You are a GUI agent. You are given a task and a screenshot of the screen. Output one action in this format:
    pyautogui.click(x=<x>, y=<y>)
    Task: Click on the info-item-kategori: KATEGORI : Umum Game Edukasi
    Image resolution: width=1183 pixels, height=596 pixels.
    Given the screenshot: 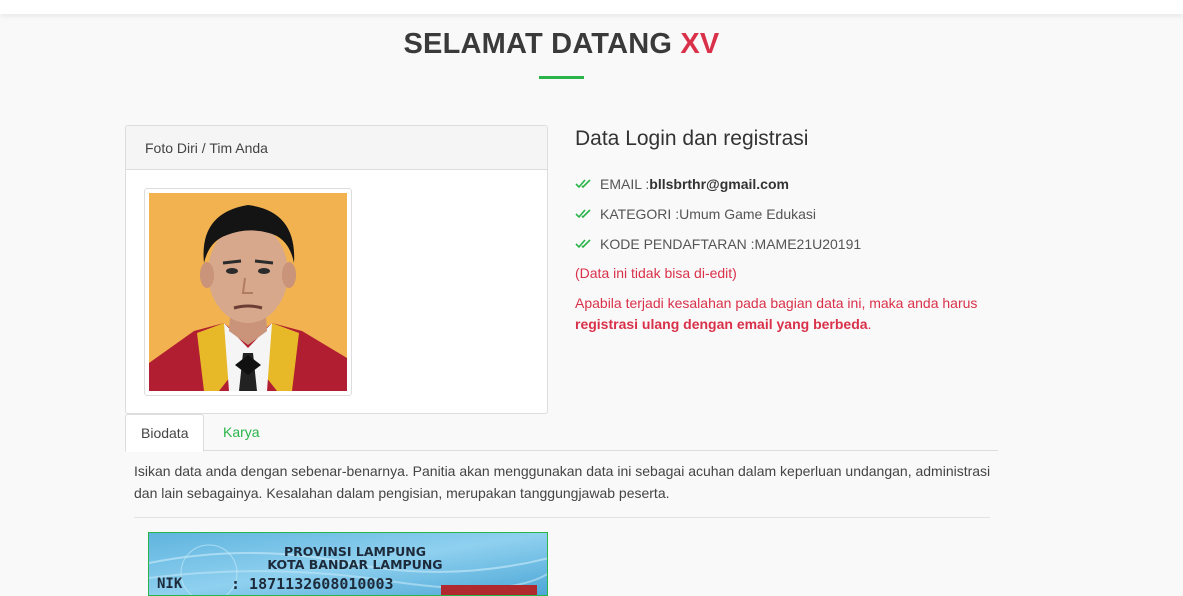 What is the action you would take?
    pyautogui.click(x=718, y=214)
    